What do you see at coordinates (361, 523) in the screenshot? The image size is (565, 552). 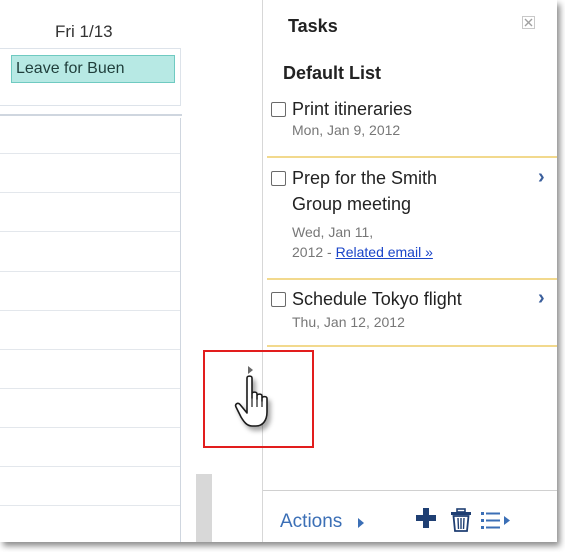 I see `actions-arrow-icon` at bounding box center [361, 523].